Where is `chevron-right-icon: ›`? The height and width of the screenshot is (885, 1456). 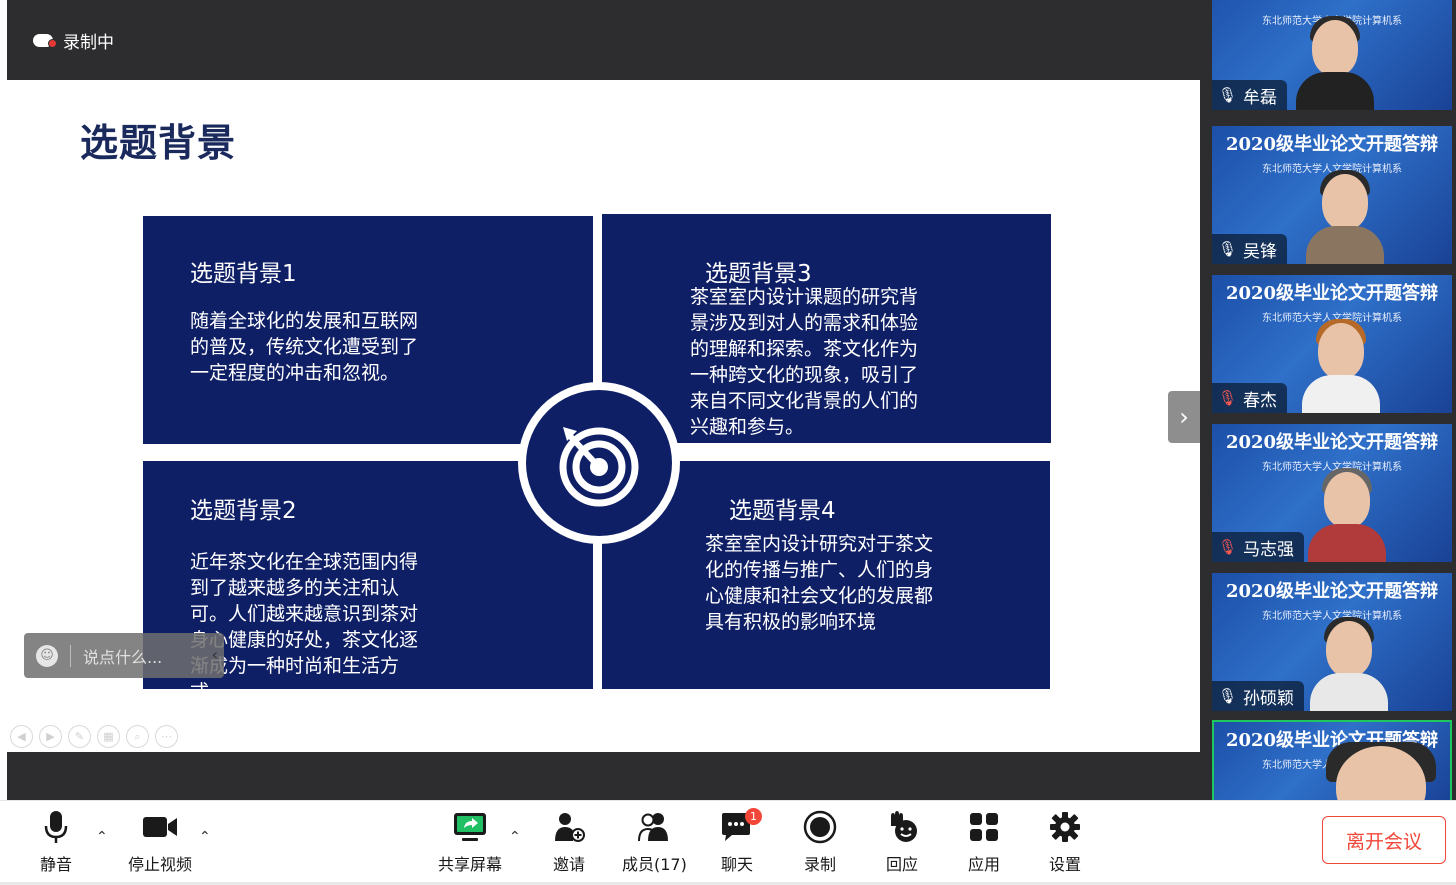
chevron-right-icon: › is located at coordinates (1184, 417).